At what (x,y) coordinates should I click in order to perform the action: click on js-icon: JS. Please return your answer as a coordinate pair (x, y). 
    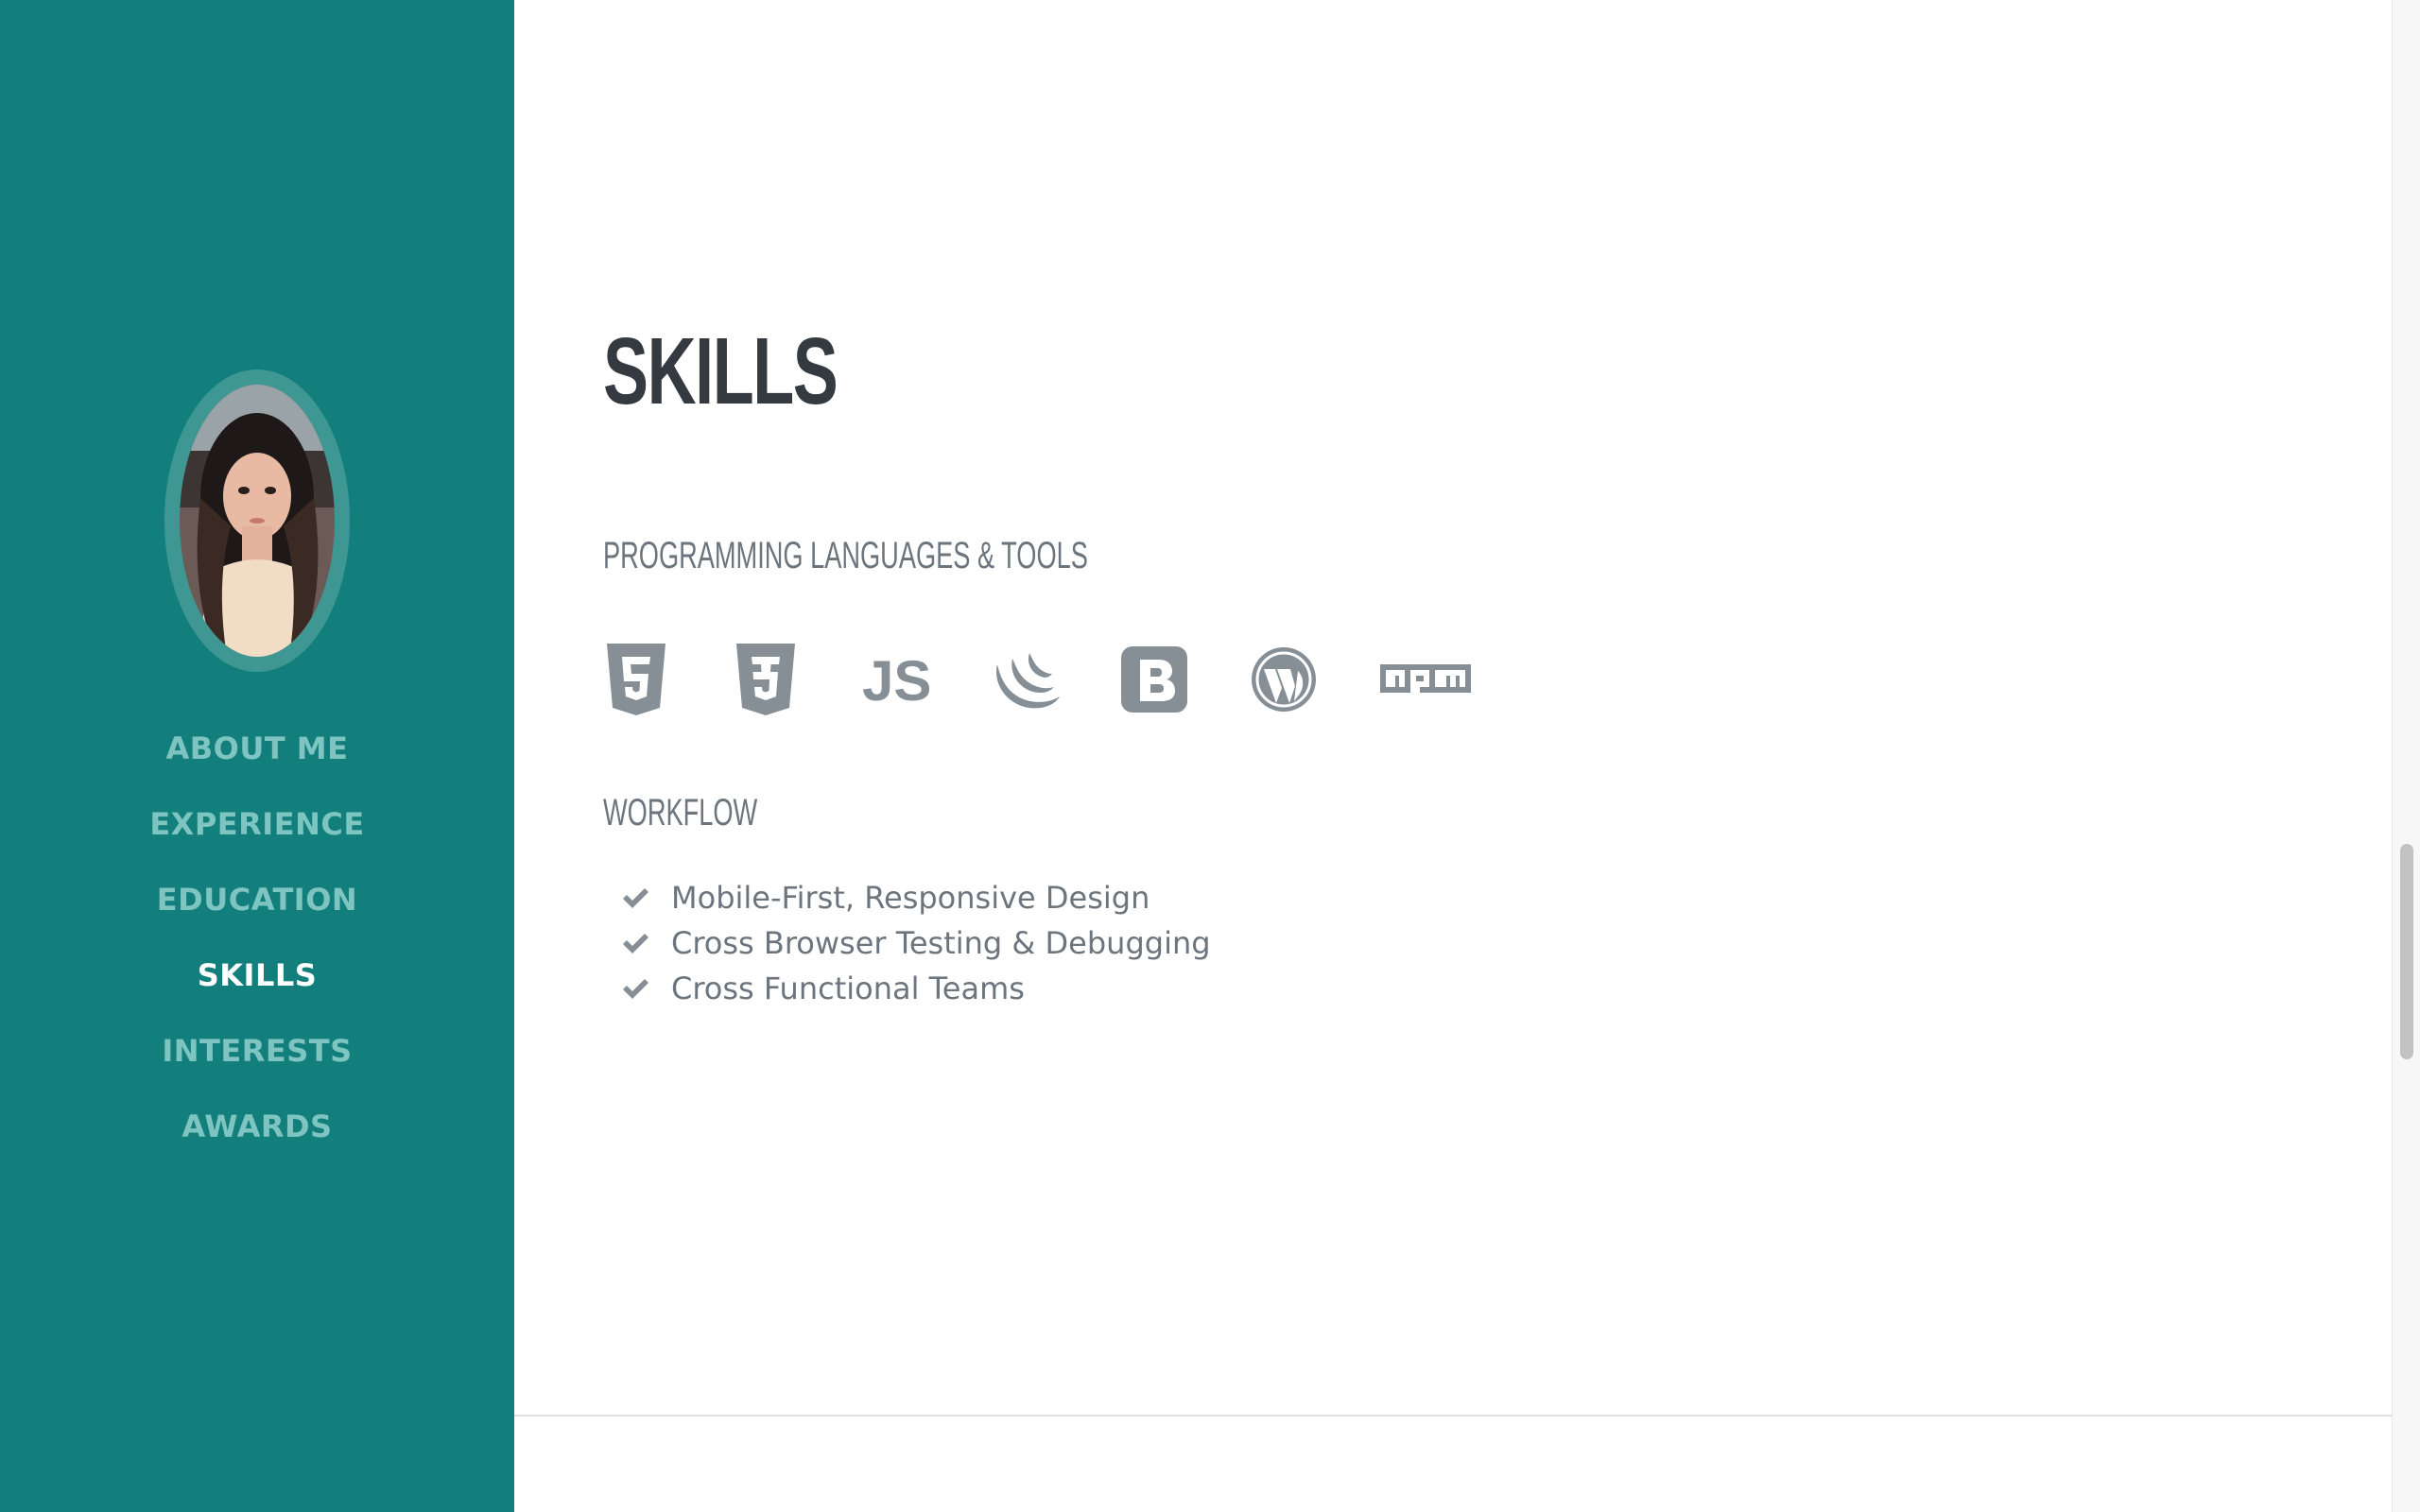
    Looking at the image, I should click on (927, 679).